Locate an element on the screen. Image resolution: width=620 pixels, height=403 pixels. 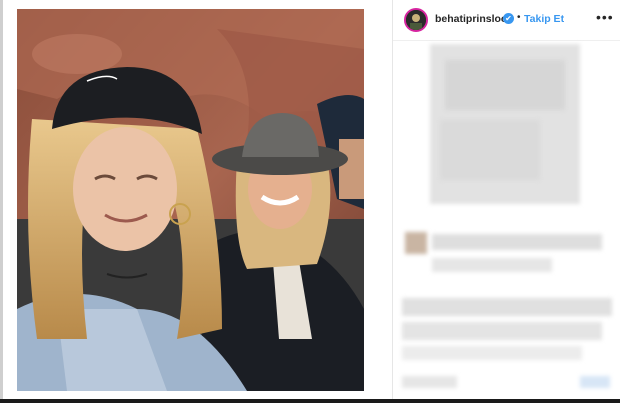
blurred-post-button is located at coordinates (595, 382).